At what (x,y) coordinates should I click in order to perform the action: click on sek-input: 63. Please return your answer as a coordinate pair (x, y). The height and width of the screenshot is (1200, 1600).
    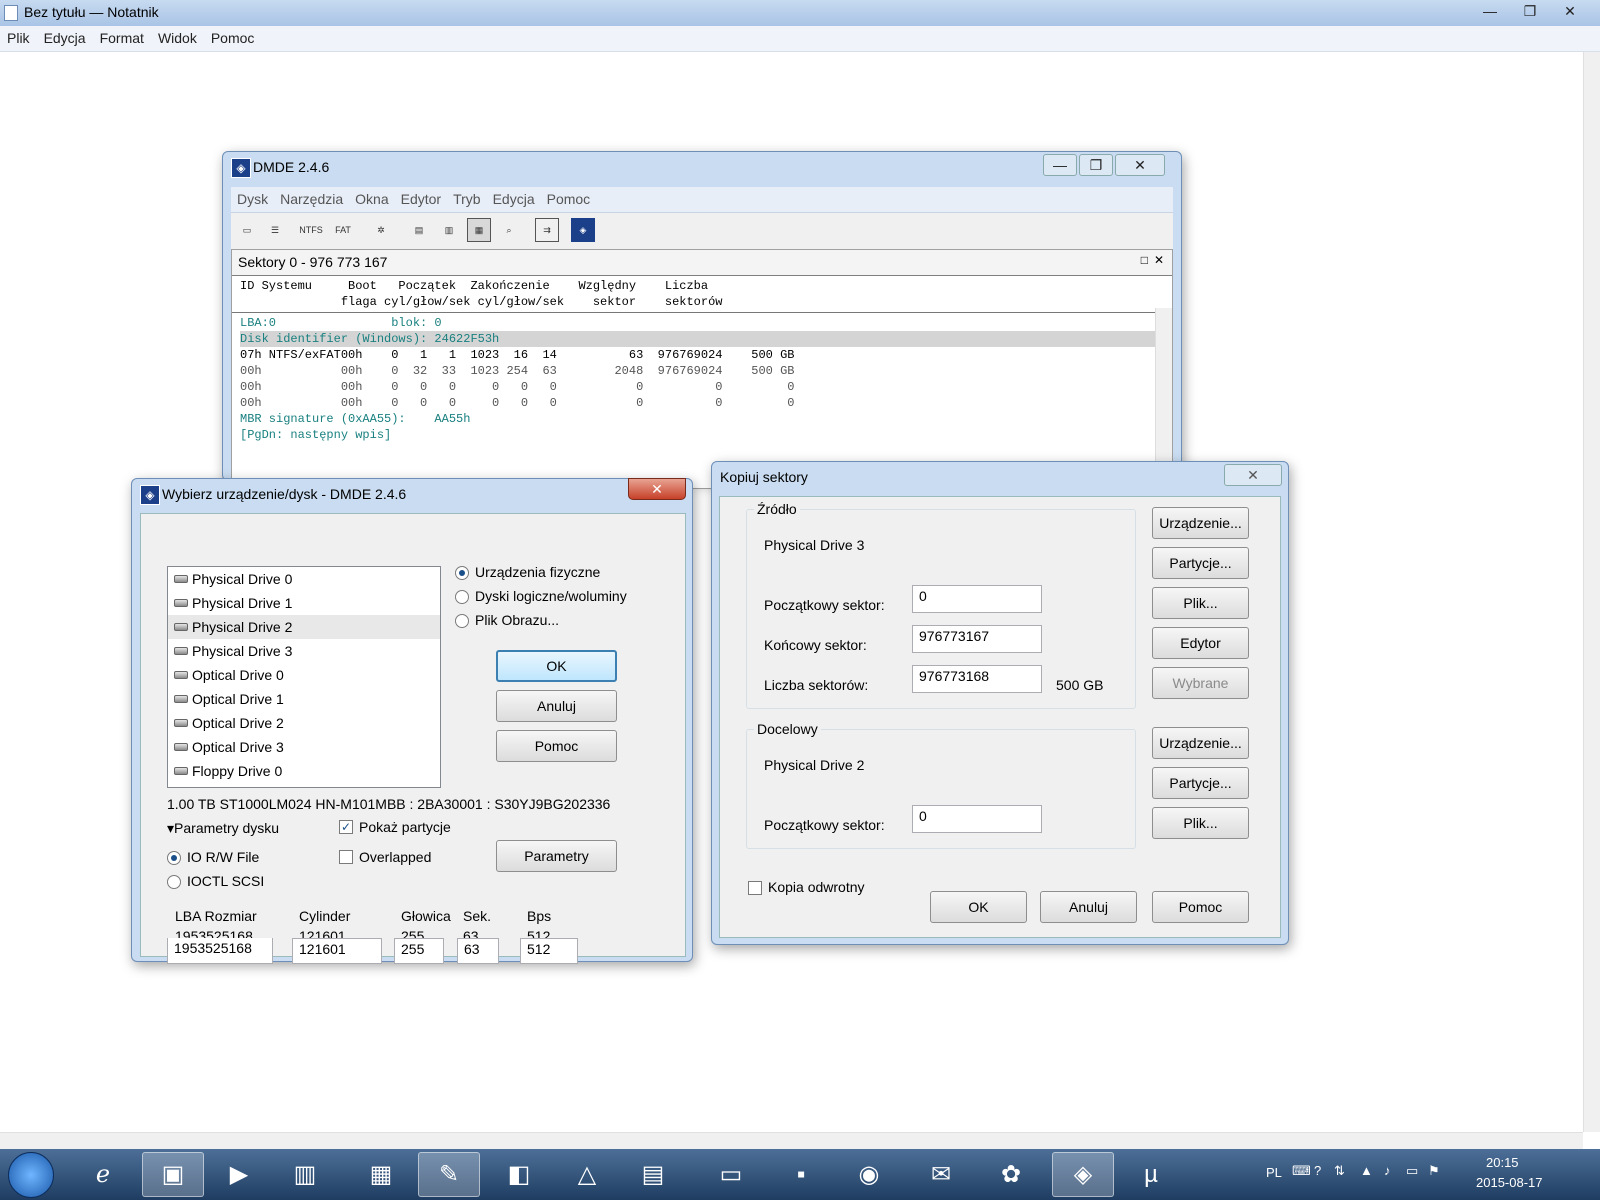
    Looking at the image, I should click on (478, 951).